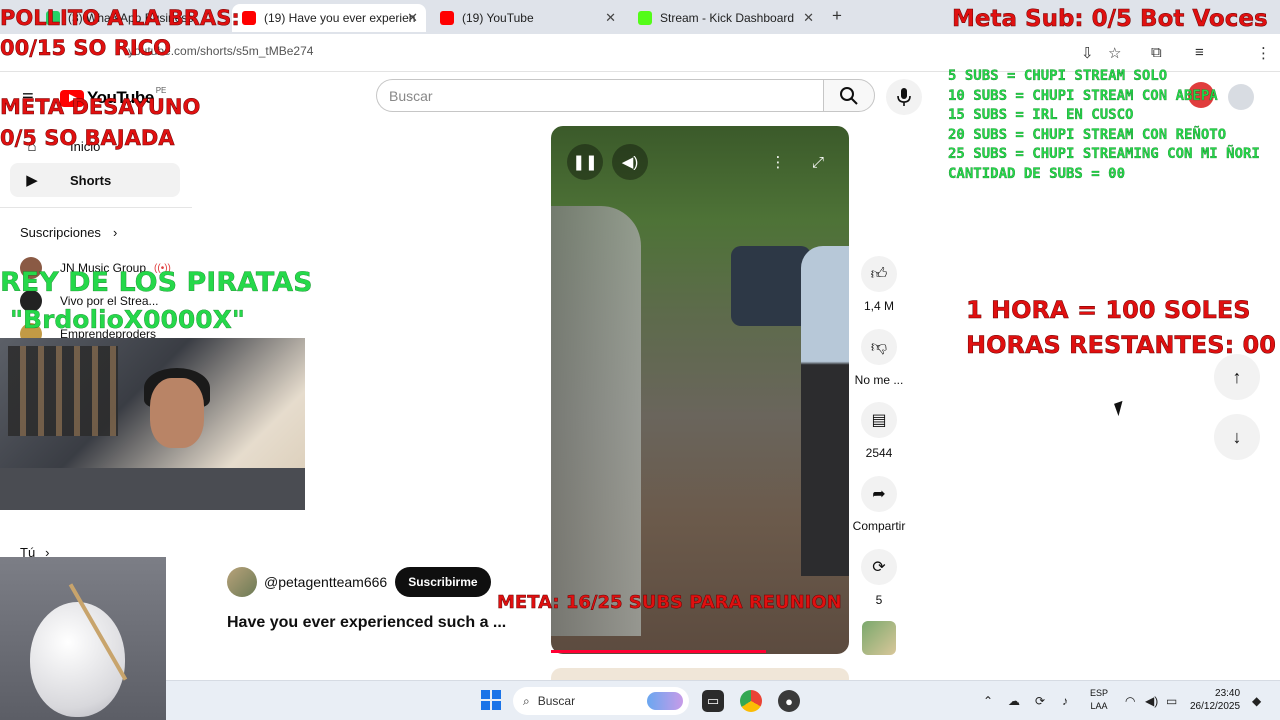  Describe the element at coordinates (818, 162) in the screenshot. I see `fullscreen-button: ⤢` at that location.